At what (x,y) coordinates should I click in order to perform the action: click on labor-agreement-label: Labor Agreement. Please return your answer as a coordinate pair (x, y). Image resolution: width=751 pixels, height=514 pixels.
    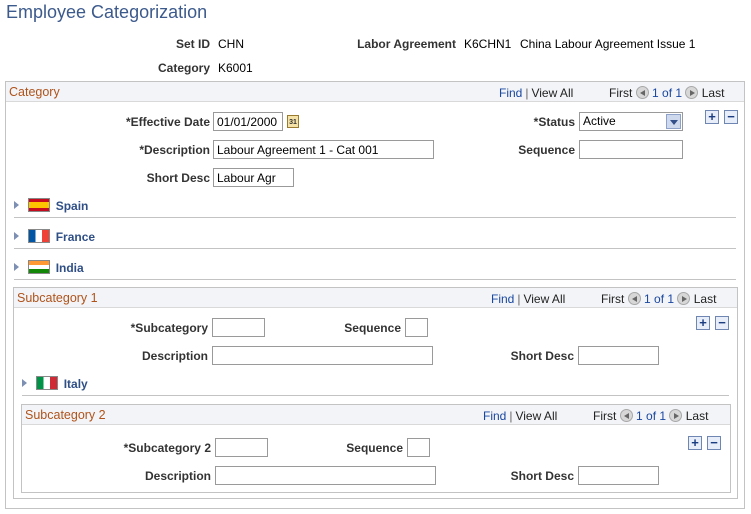
    Looking at the image, I should click on (406, 44).